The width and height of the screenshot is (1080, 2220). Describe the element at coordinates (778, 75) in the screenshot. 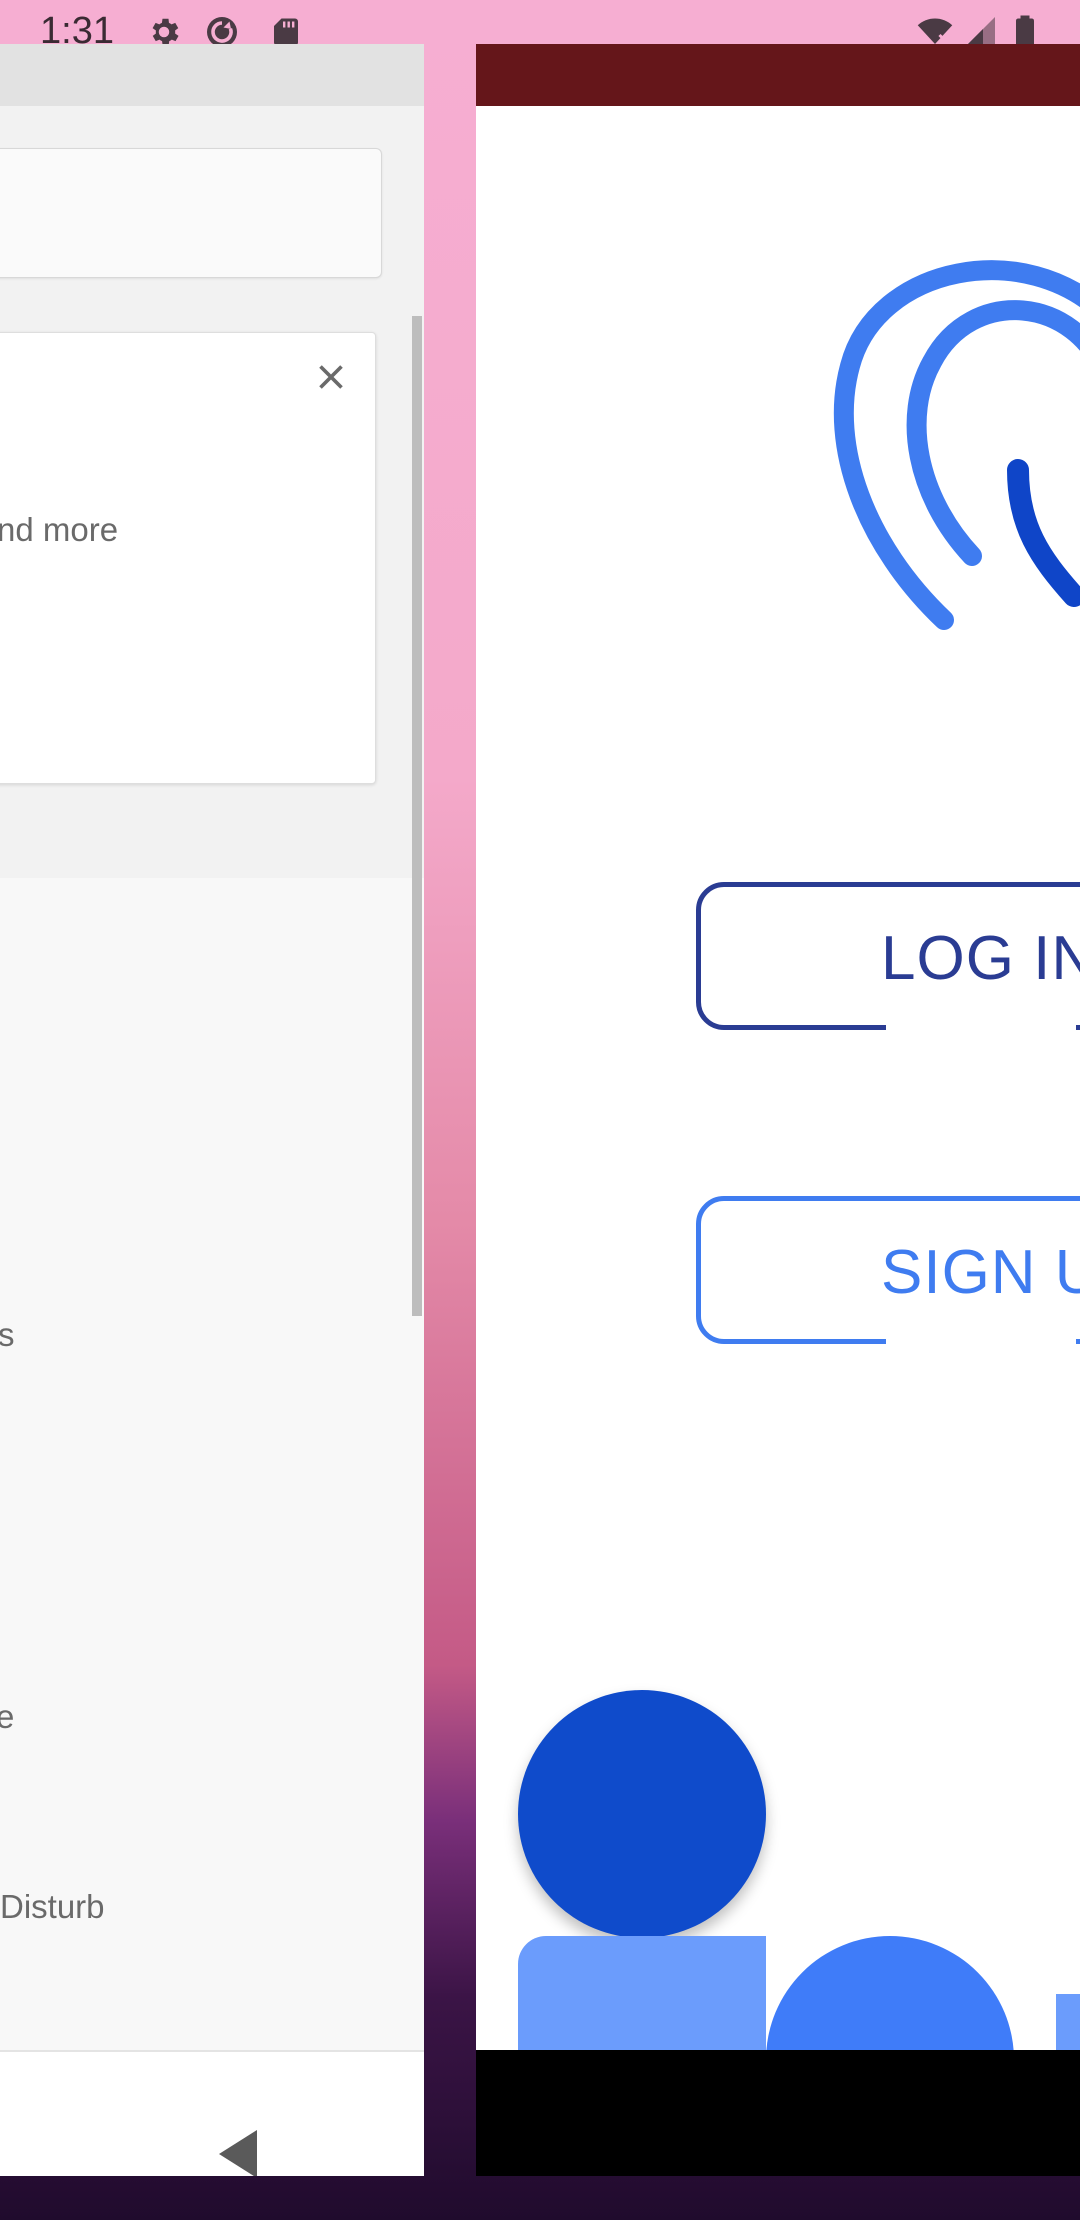

I see `app-toolbar` at that location.